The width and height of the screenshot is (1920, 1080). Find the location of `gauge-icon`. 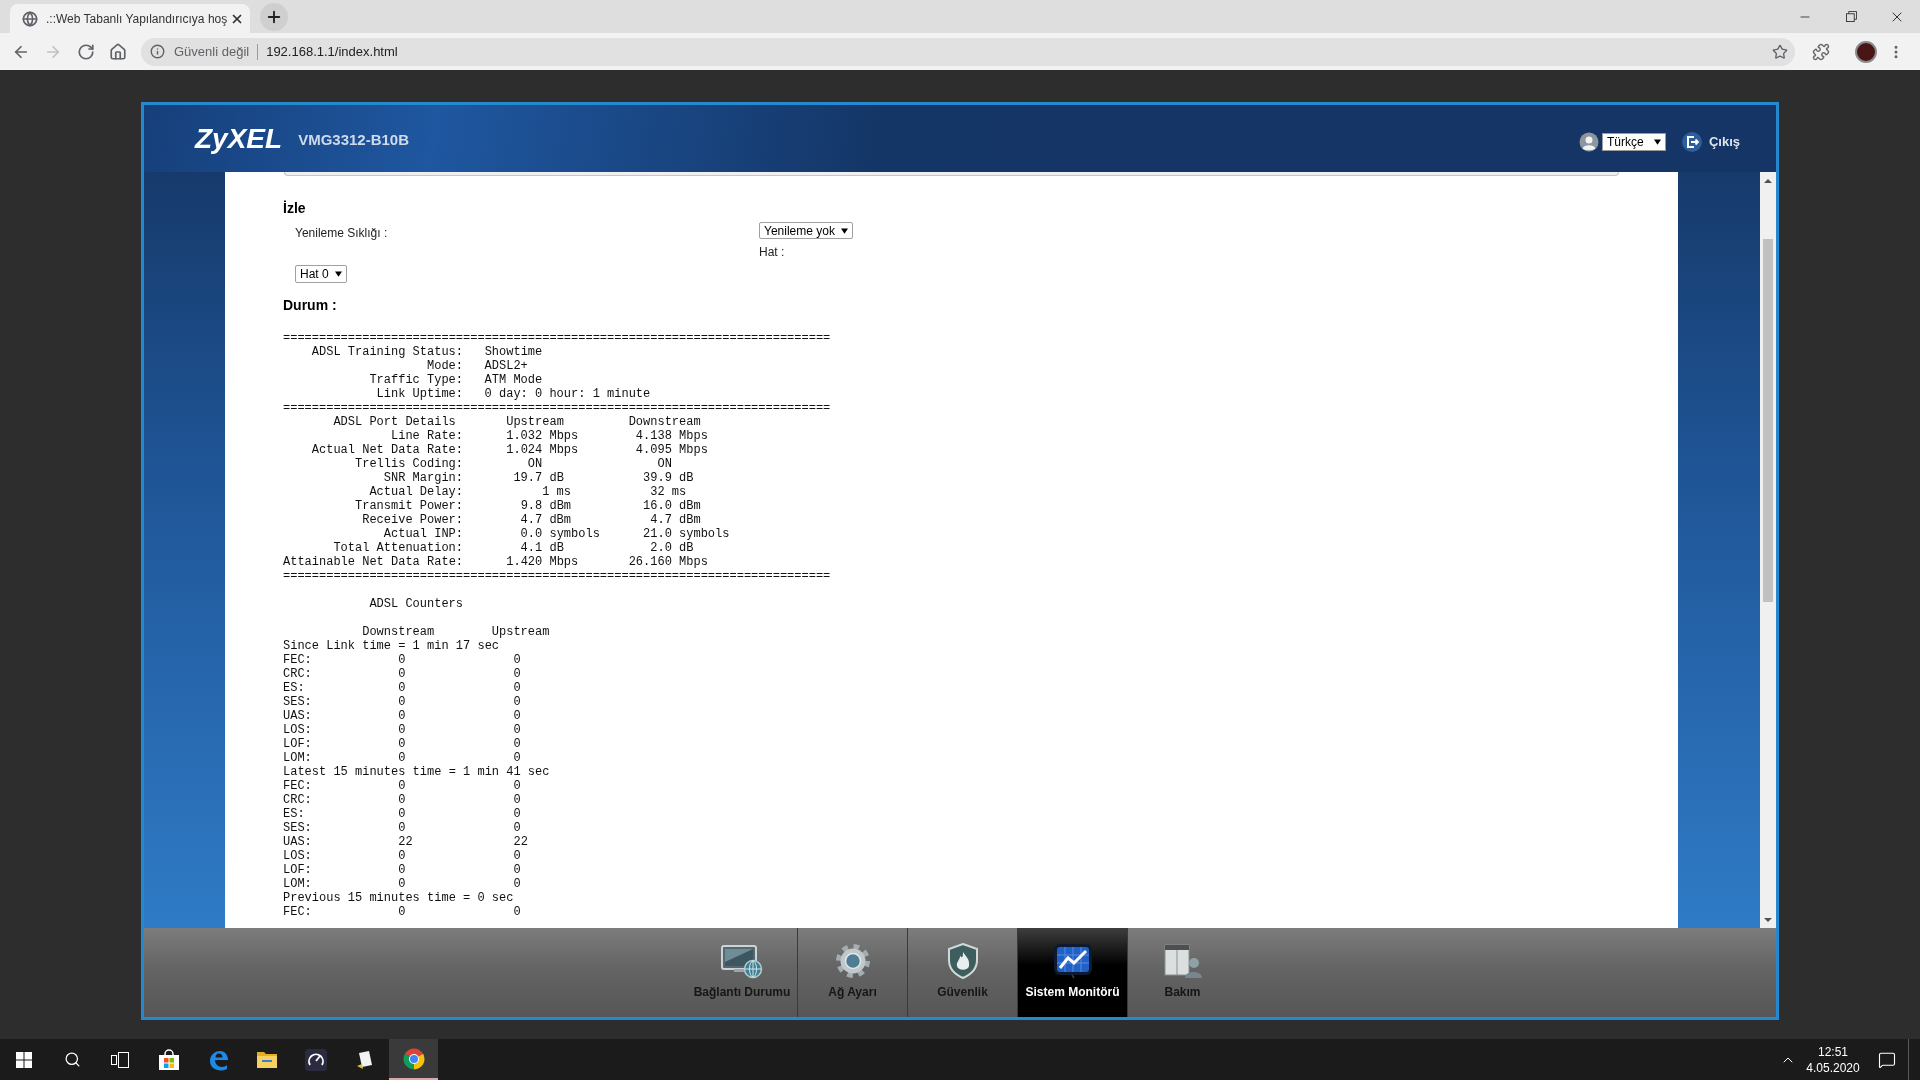

gauge-icon is located at coordinates (315, 1059).